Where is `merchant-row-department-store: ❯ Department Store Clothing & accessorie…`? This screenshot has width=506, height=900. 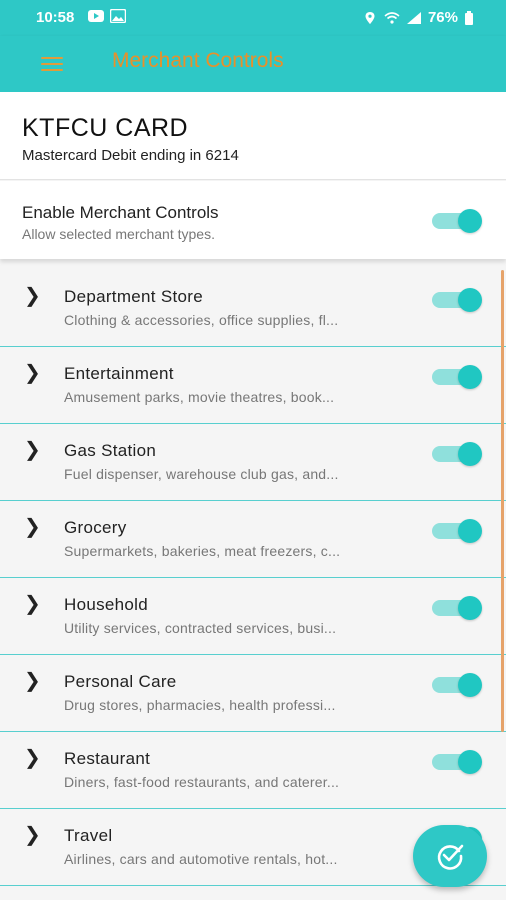
merchant-row-department-store: ❯ Department Store Clothing & accessorie… is located at coordinates (253, 308).